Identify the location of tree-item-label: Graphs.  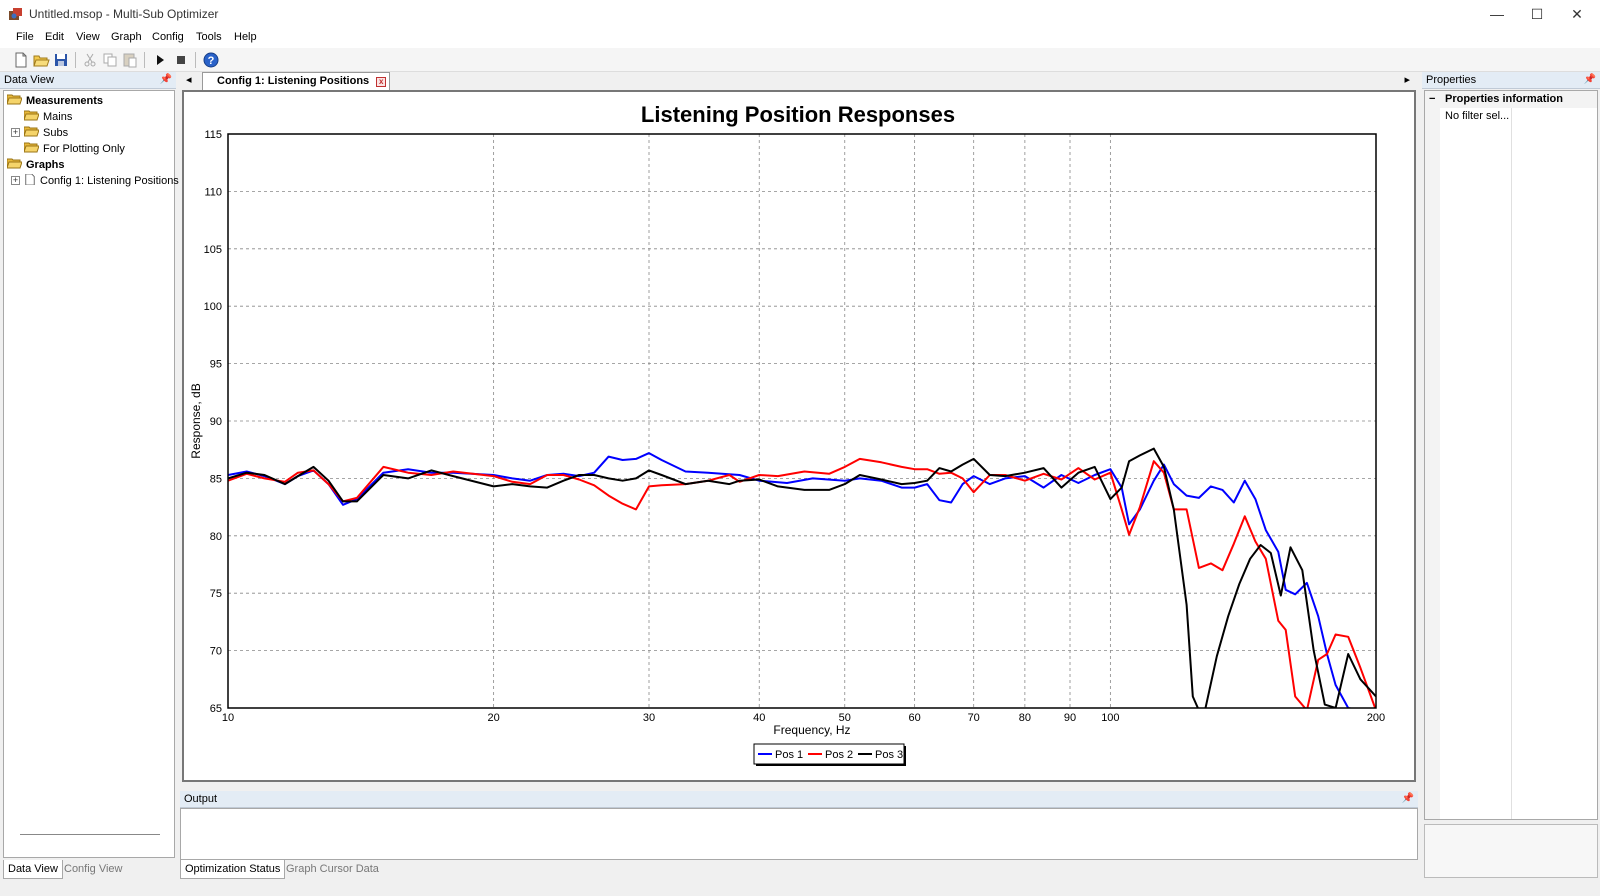
(45, 165).